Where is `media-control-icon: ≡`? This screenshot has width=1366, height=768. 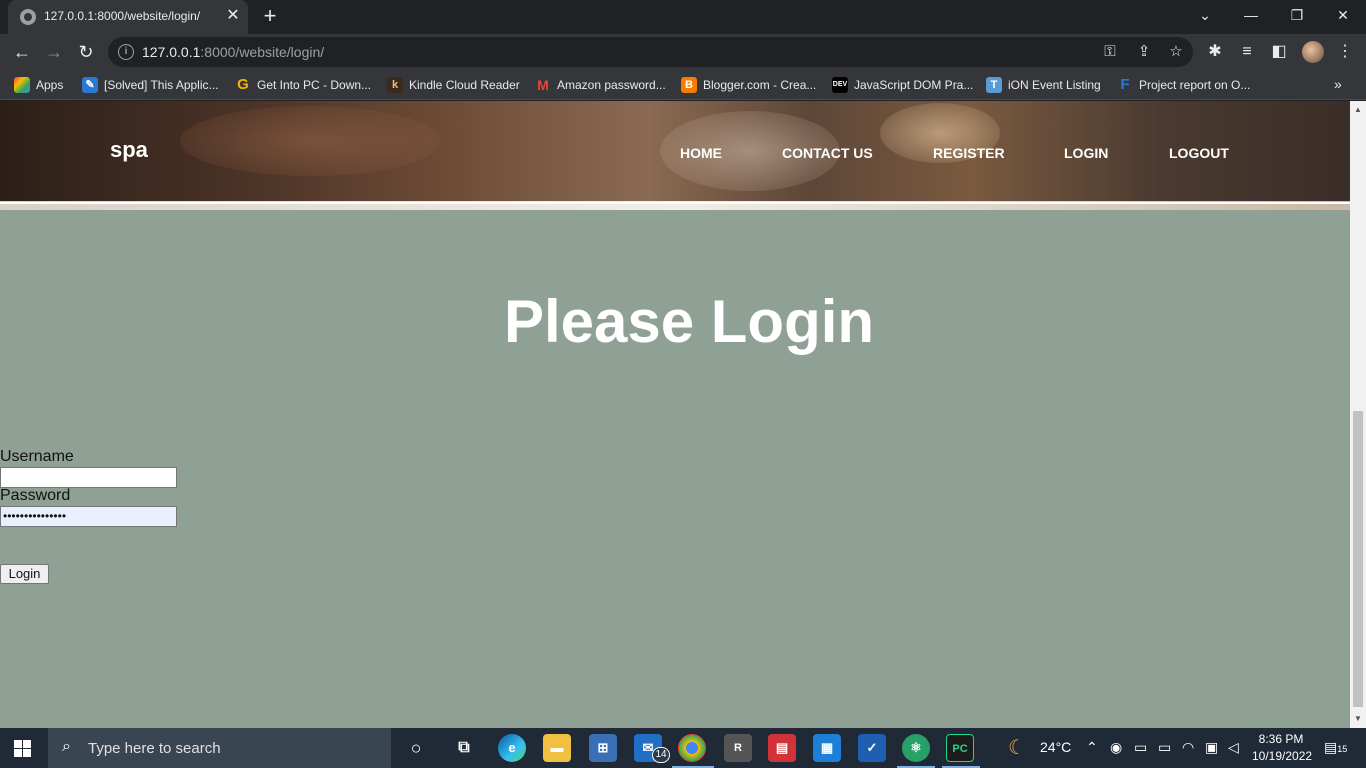 media-control-icon: ≡ is located at coordinates (1247, 52).